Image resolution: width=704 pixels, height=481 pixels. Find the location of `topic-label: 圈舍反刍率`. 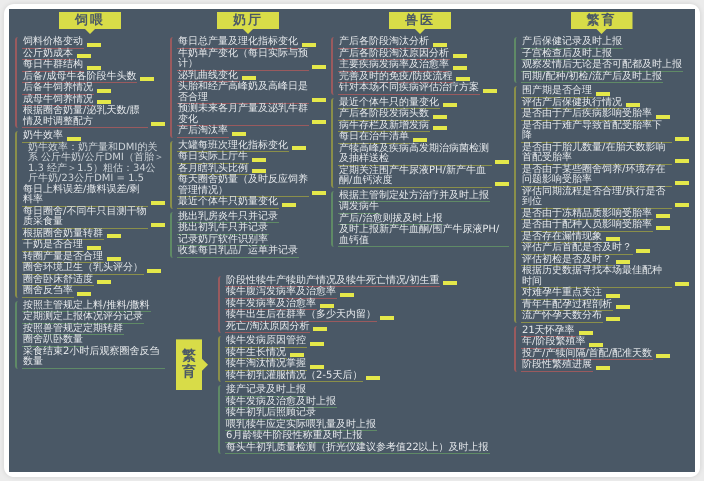

topic-label: 圈舍反刍率 is located at coordinates (48, 292).